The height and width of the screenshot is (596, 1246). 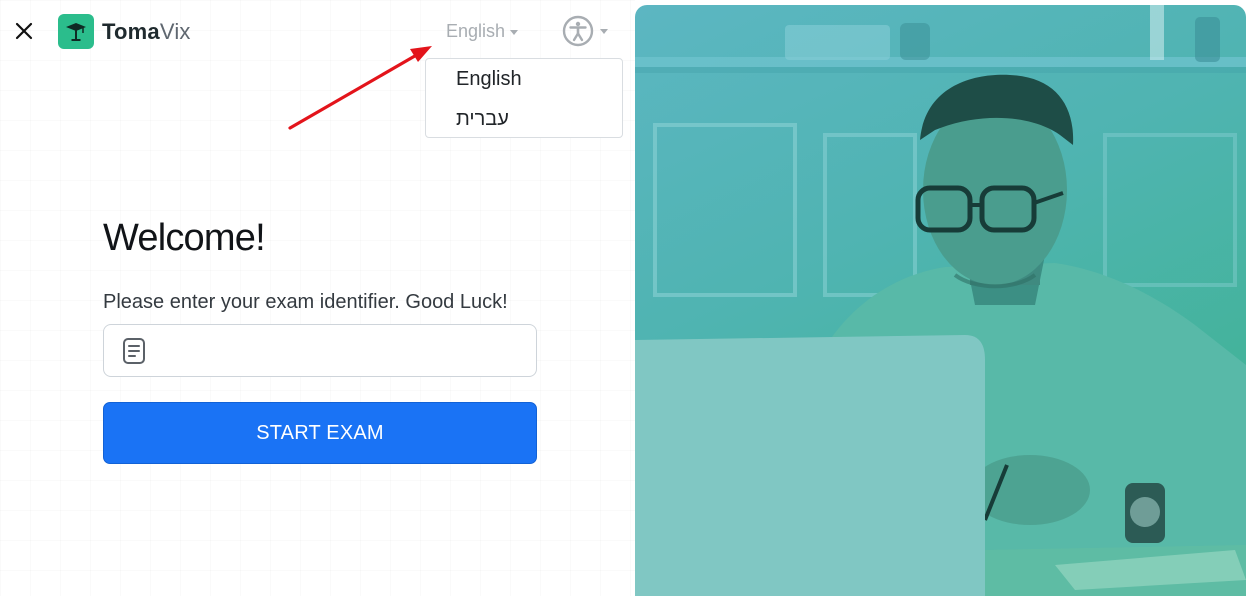 What do you see at coordinates (489, 79) in the screenshot?
I see `language-option-english: English` at bounding box center [489, 79].